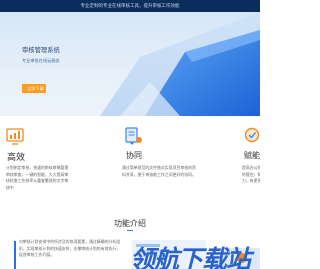 The width and height of the screenshot is (320, 269). I want to click on hero-title: 审核管理系统, so click(41, 50).